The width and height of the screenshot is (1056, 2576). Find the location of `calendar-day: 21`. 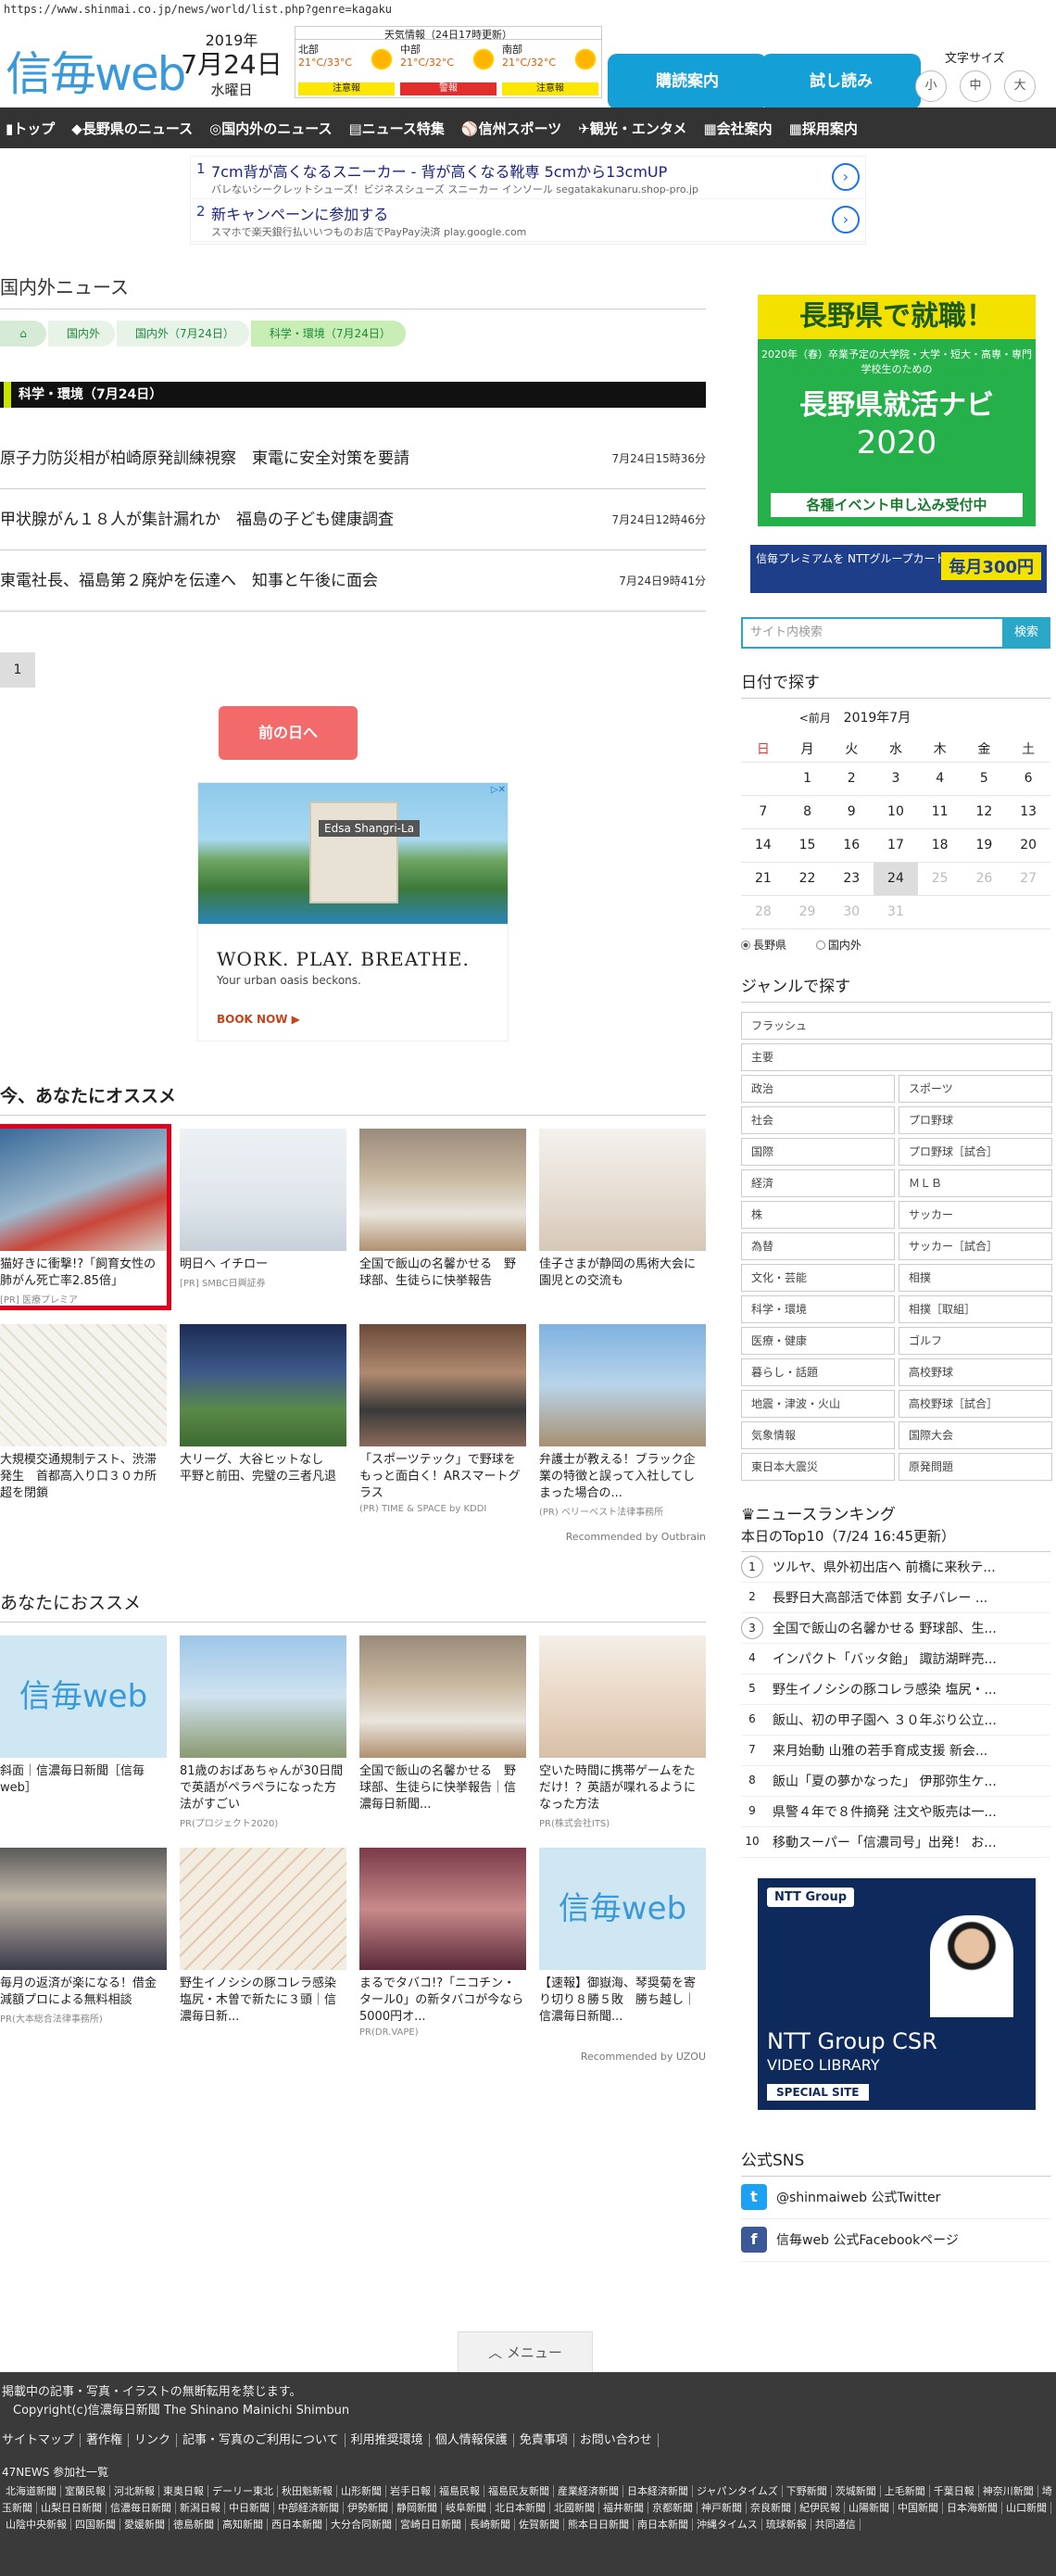

calendar-day: 21 is located at coordinates (764, 879).